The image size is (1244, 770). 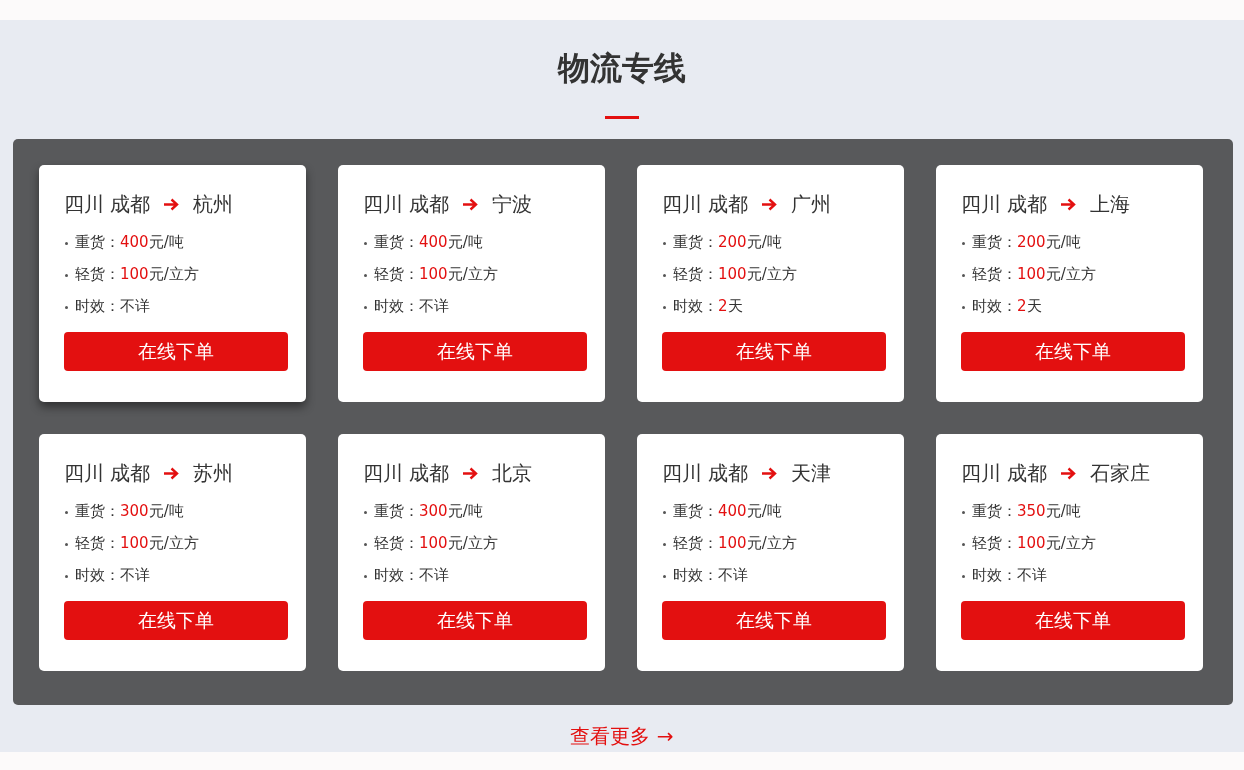 I want to click on destination-city: 石家庄, so click(x=1120, y=473).